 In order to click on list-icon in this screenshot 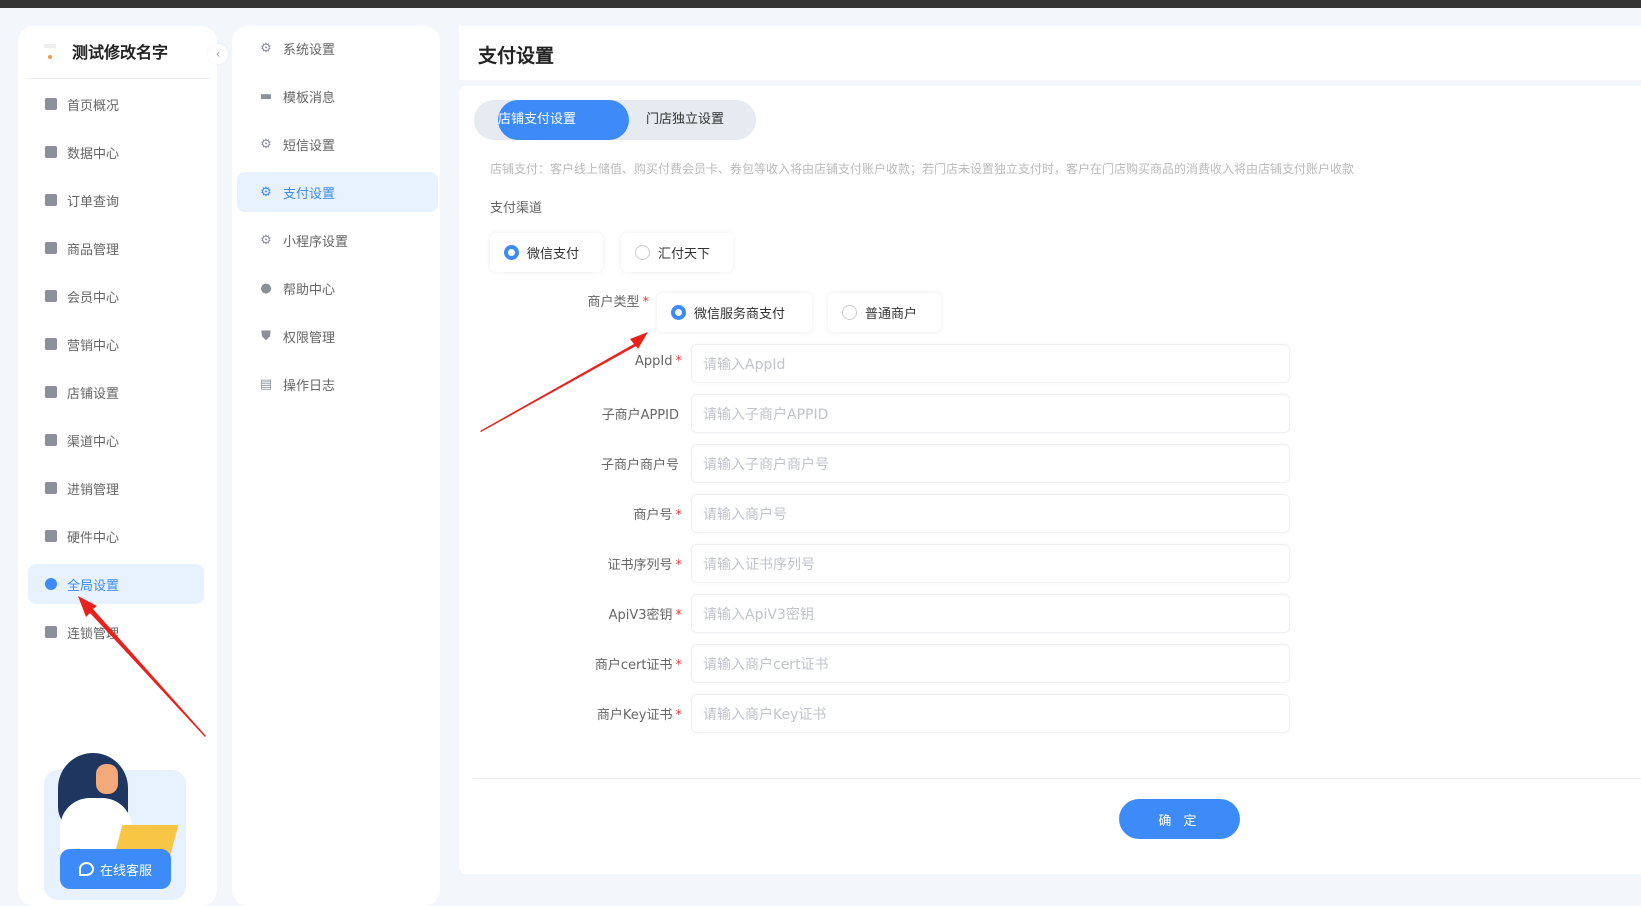, I will do `click(51, 488)`.